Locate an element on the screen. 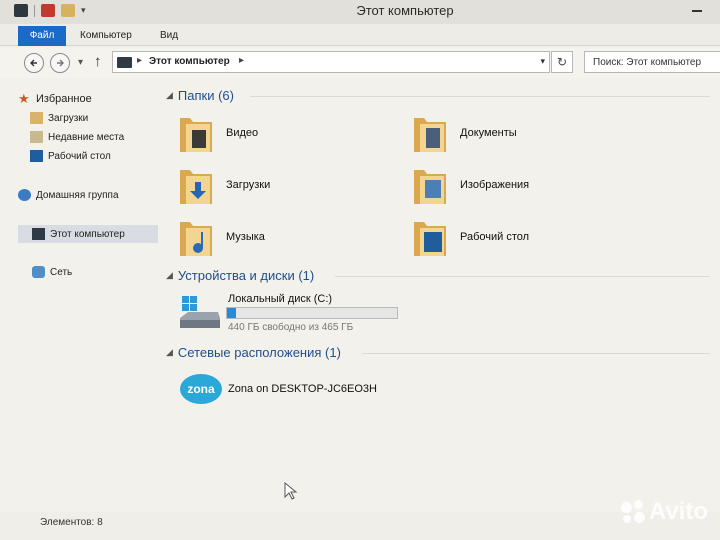 Image resolution: width=720 pixels, height=540 pixels. sidebar-item-label: Рабочий стол is located at coordinates (79, 156).